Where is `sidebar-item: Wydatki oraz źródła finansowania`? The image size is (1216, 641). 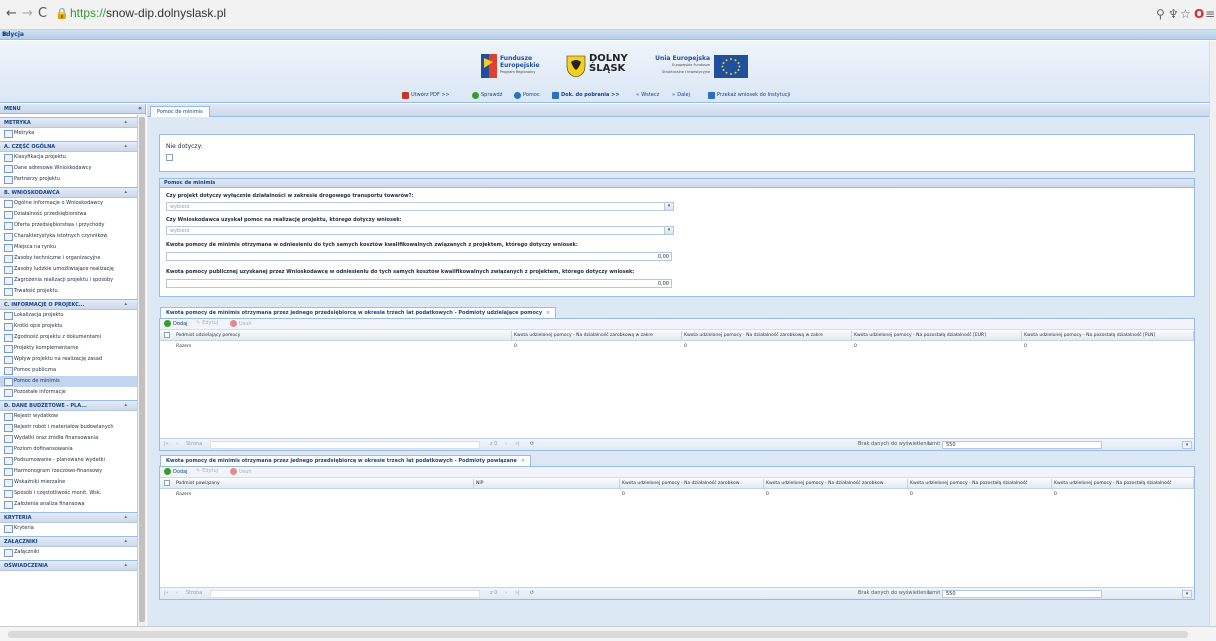
sidebar-item: Wydatki oraz źródła finansowania is located at coordinates (68, 438).